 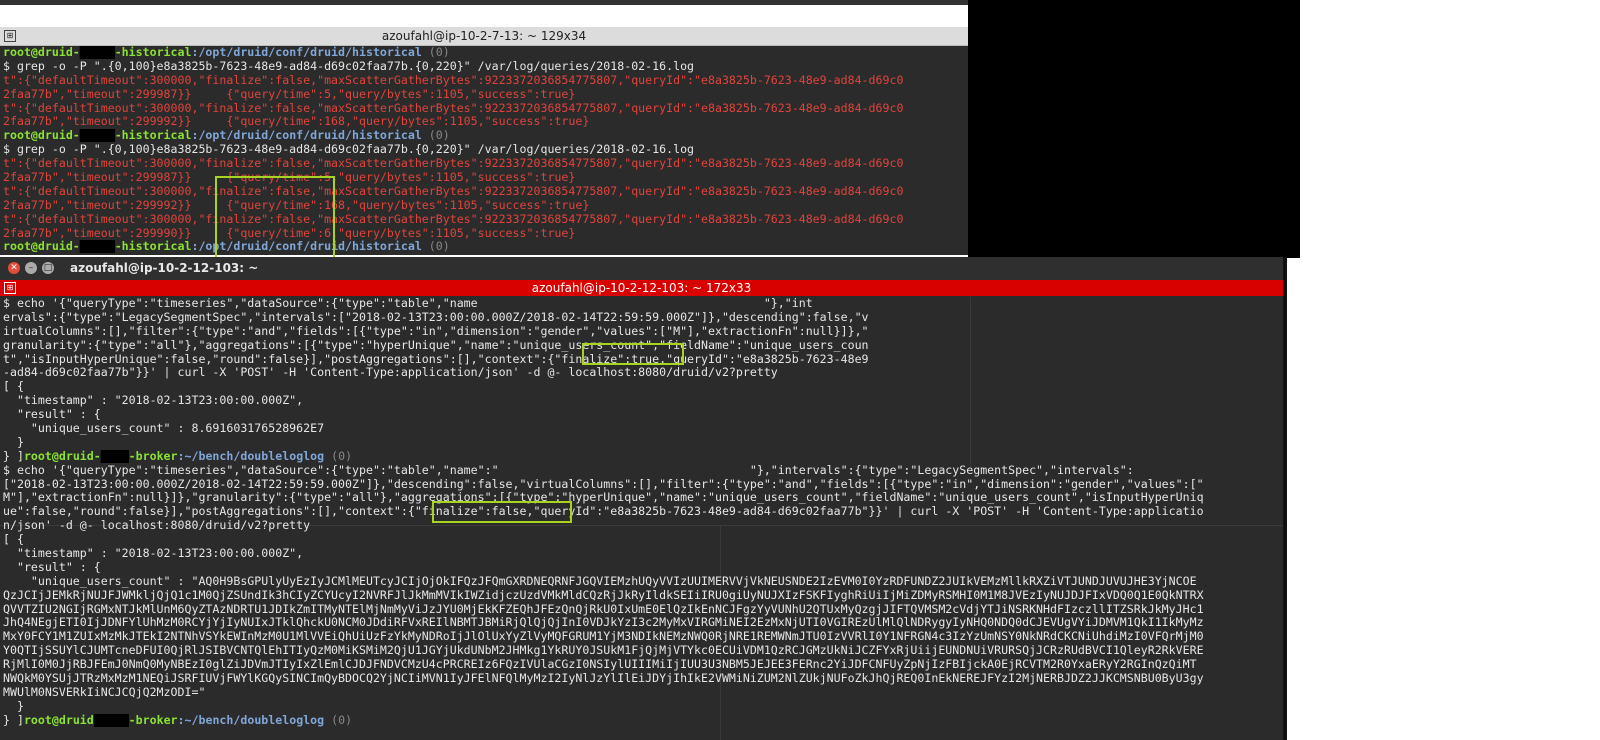 What do you see at coordinates (642, 707) in the screenshot?
I see `terminal-line: }` at bounding box center [642, 707].